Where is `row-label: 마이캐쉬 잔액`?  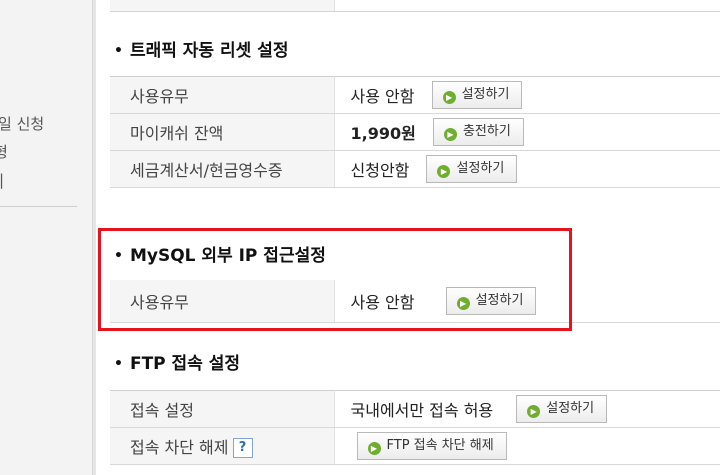 row-label: 마이캐쉬 잔액 is located at coordinates (222, 132).